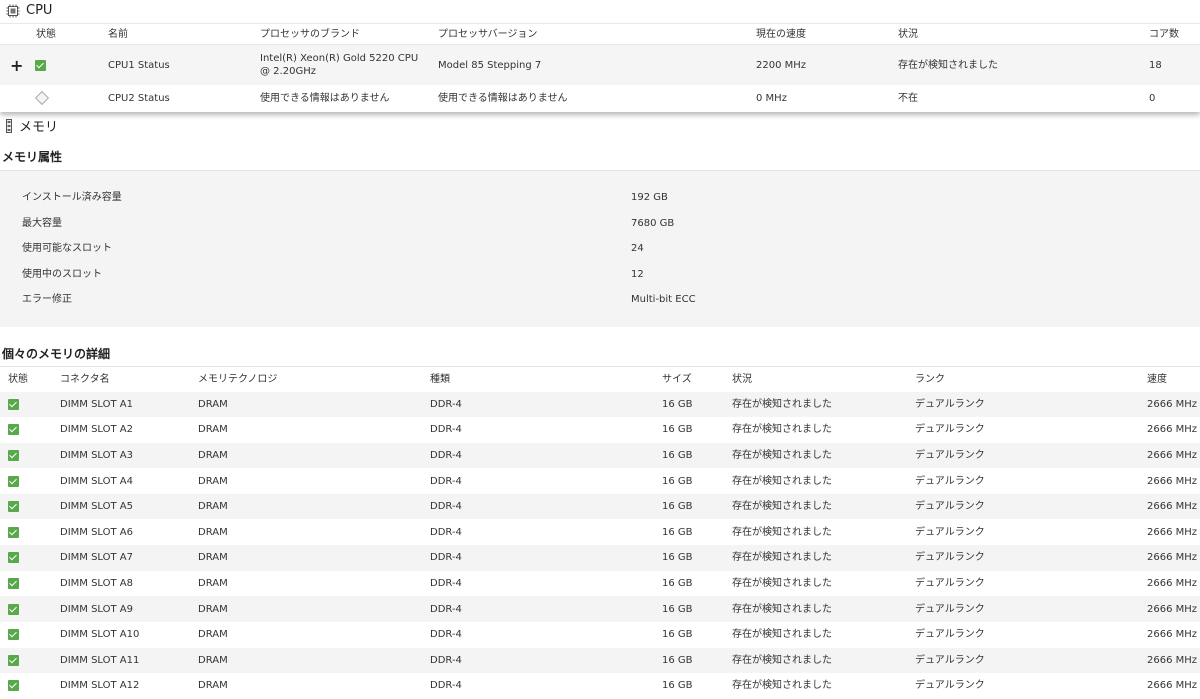 The image size is (1200, 699). I want to click on dimm-connector: DIMM SLOT A4, so click(97, 481).